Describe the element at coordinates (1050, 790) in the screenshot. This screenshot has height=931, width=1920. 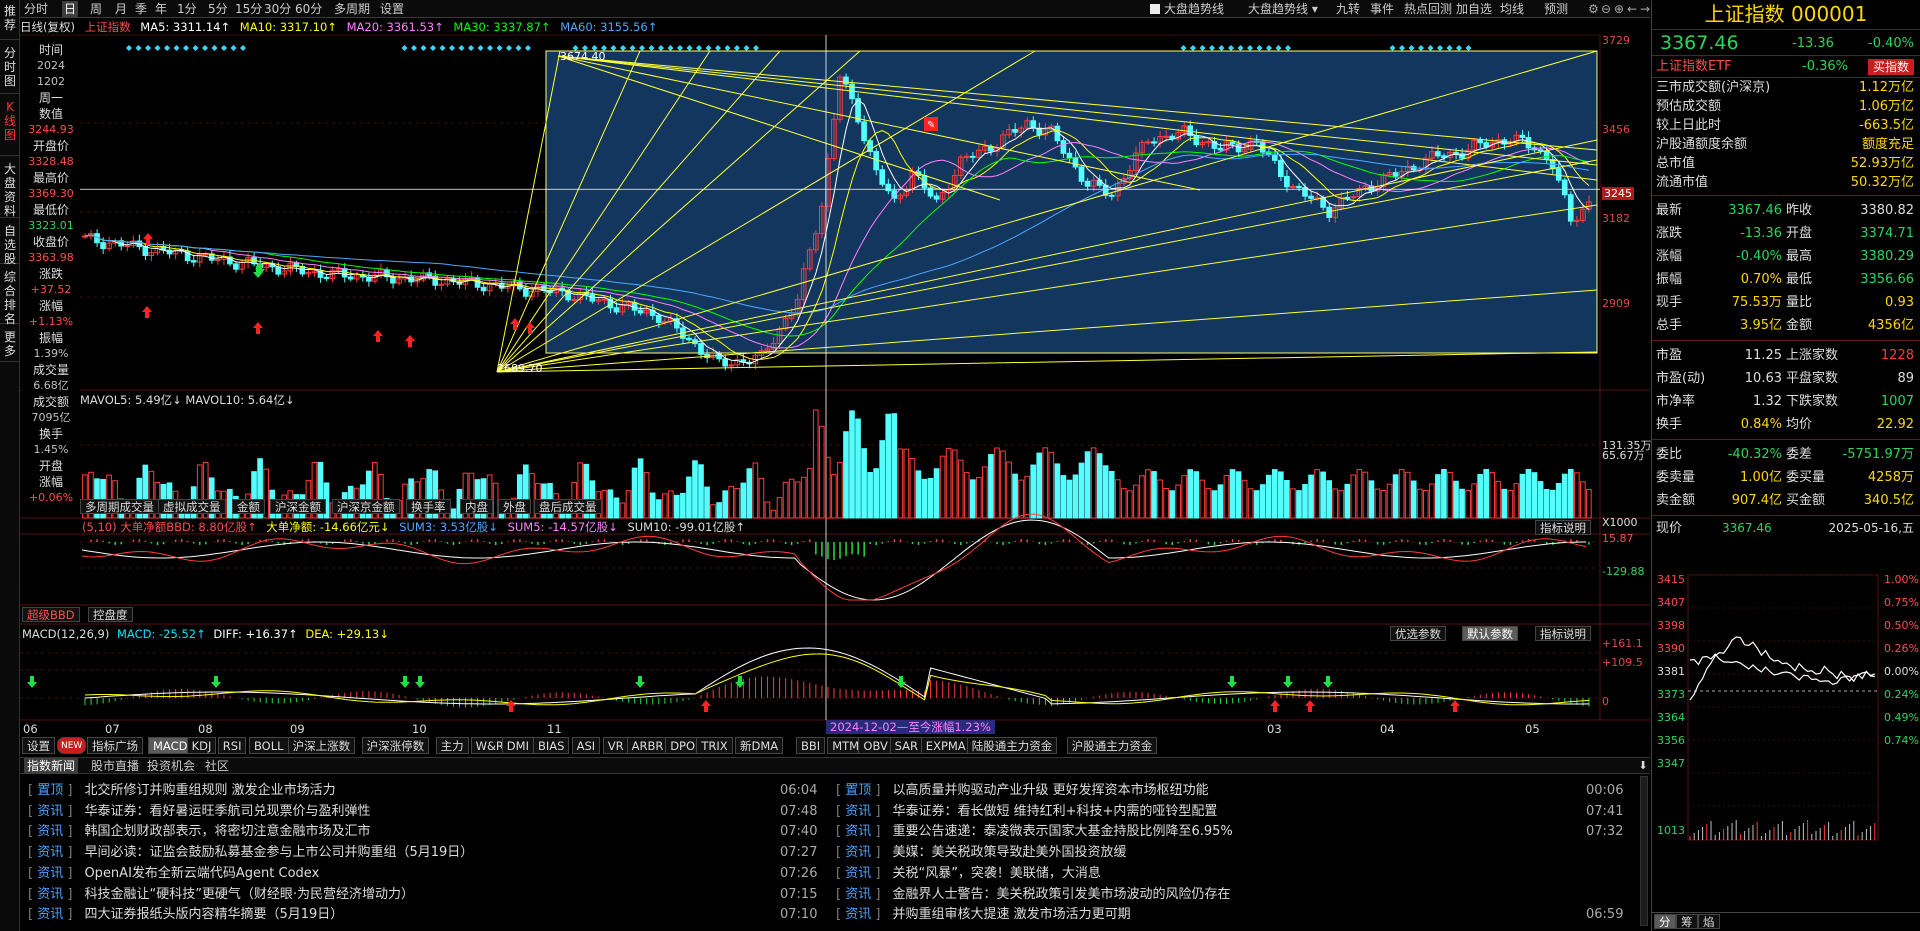
I see `news-title: 以高质量并购驱动产业升级 更好发挥资本市场枢纽功能` at that location.